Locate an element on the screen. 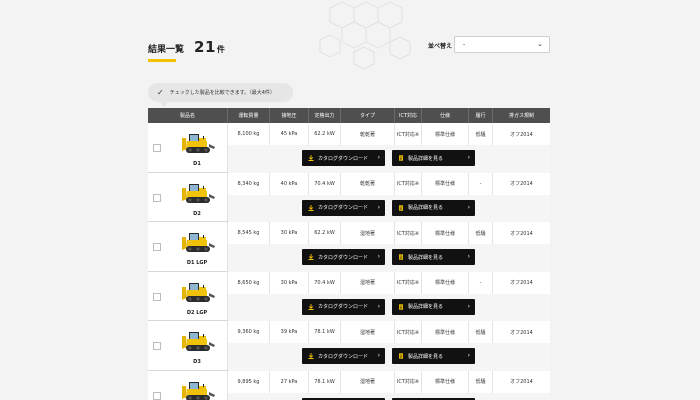 The height and width of the screenshot is (400, 700). track-cell: - is located at coordinates (481, 183).